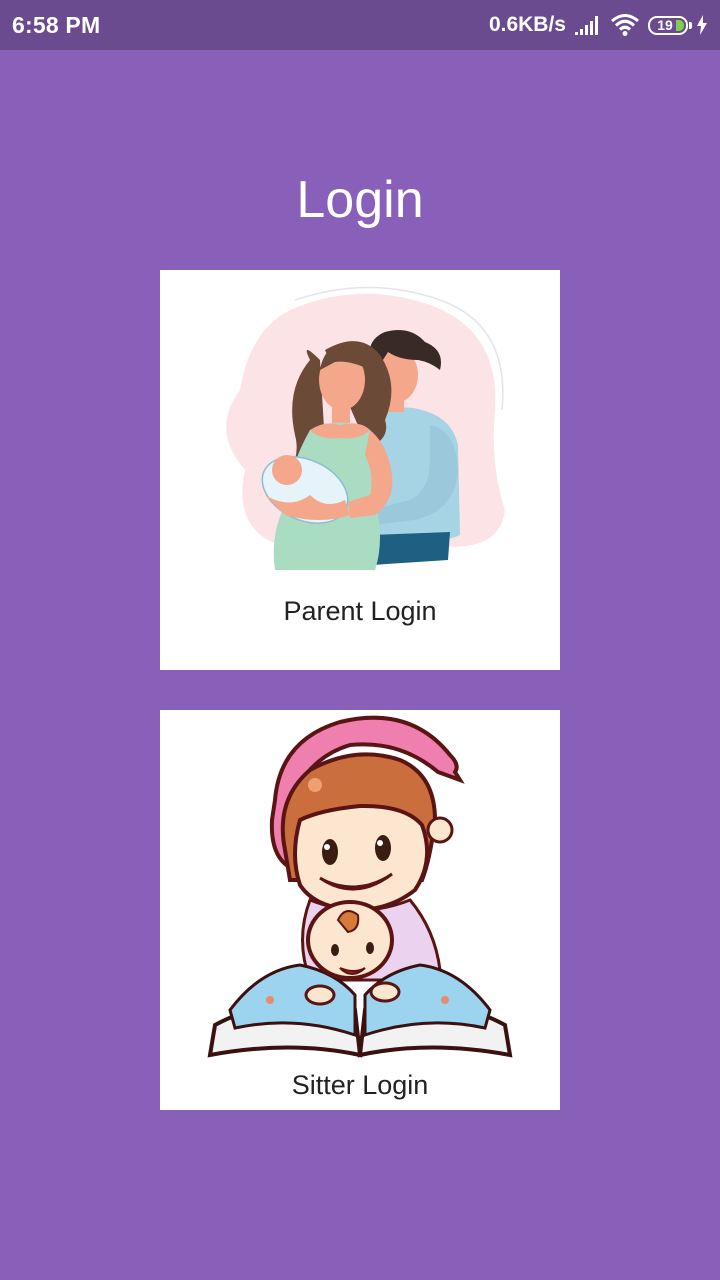 The image size is (720, 1280). What do you see at coordinates (360, 886) in the screenshot?
I see `sitter-baby-book-illustration` at bounding box center [360, 886].